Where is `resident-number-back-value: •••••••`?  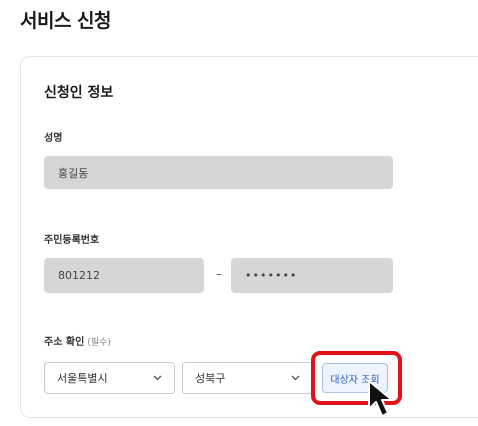
resident-number-back-value: ••••••• is located at coordinates (271, 275).